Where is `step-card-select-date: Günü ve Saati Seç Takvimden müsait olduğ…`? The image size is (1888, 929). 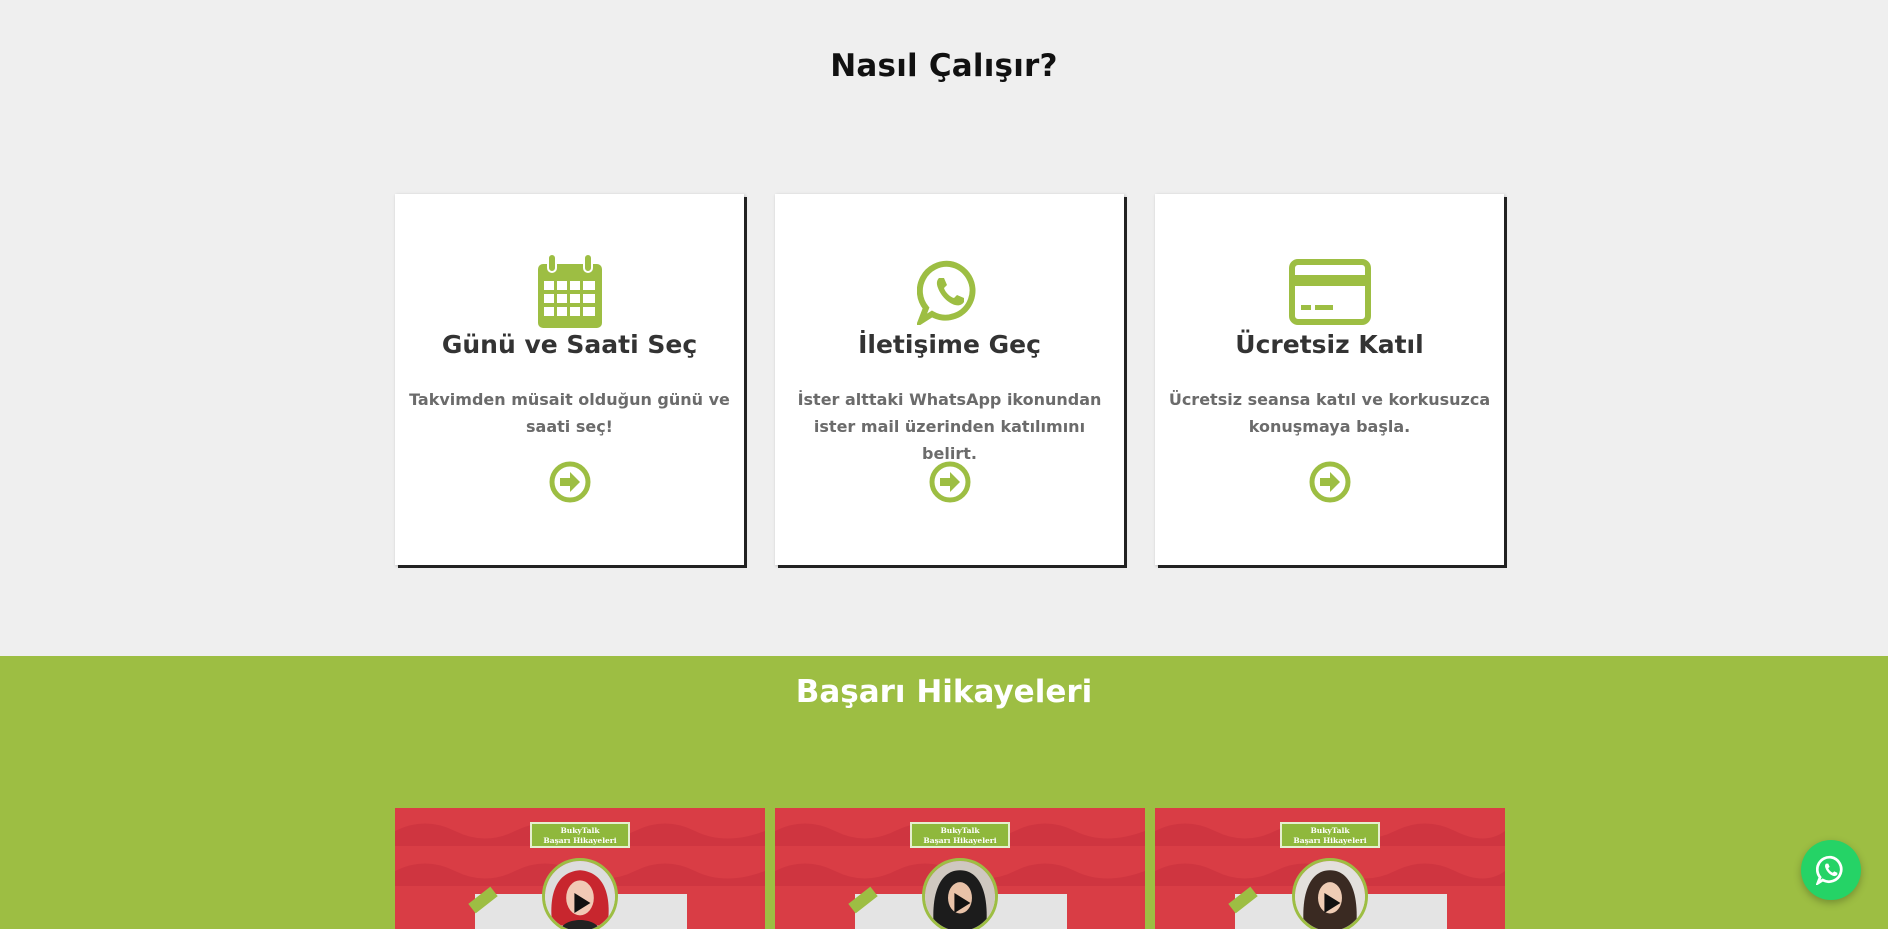
step-card-select-date: Günü ve Saati Seç Takvimden müsait olduğ… is located at coordinates (569, 379).